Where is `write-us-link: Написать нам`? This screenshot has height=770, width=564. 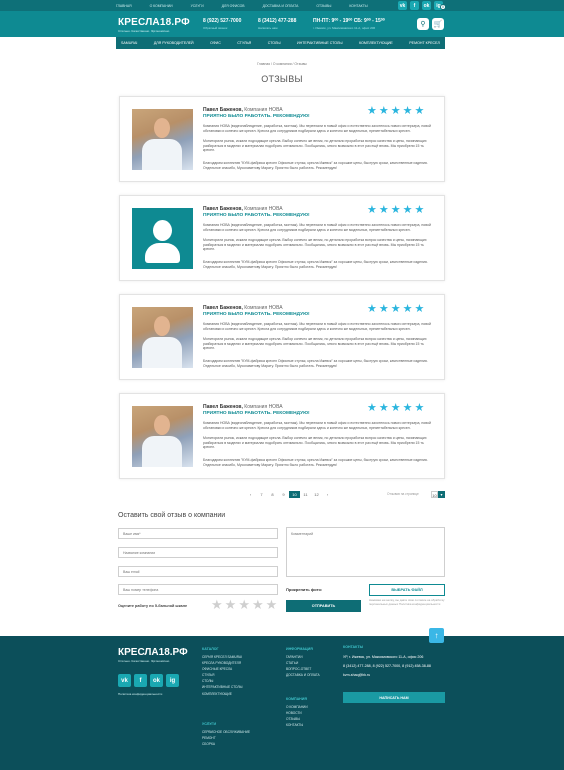 write-us-link: Написать нам is located at coordinates (267, 28).